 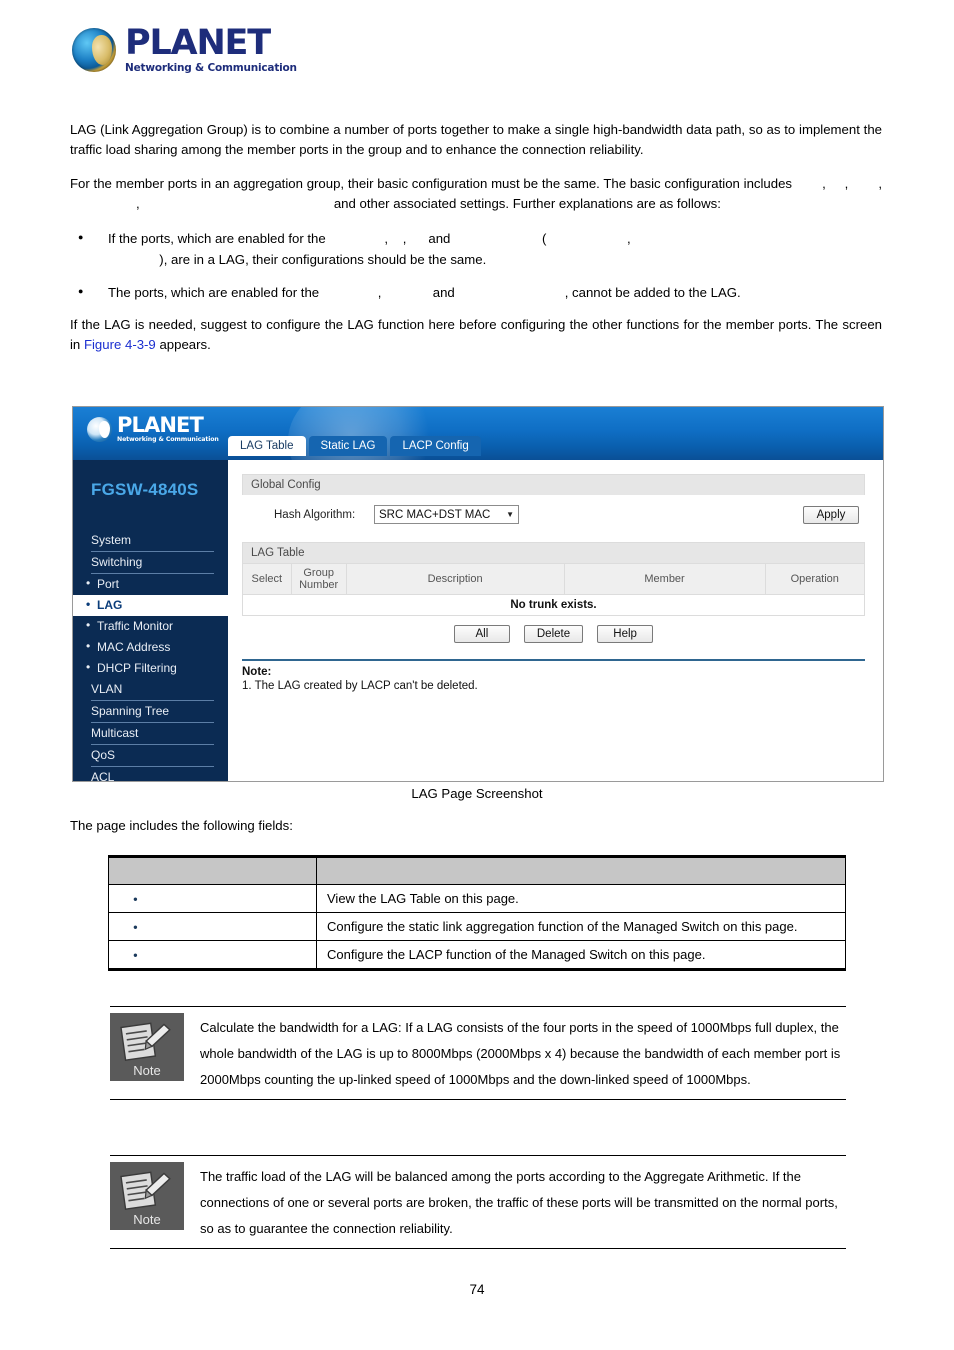 What do you see at coordinates (152, 774) in the screenshot?
I see `sidebar-item-acl: ACL` at bounding box center [152, 774].